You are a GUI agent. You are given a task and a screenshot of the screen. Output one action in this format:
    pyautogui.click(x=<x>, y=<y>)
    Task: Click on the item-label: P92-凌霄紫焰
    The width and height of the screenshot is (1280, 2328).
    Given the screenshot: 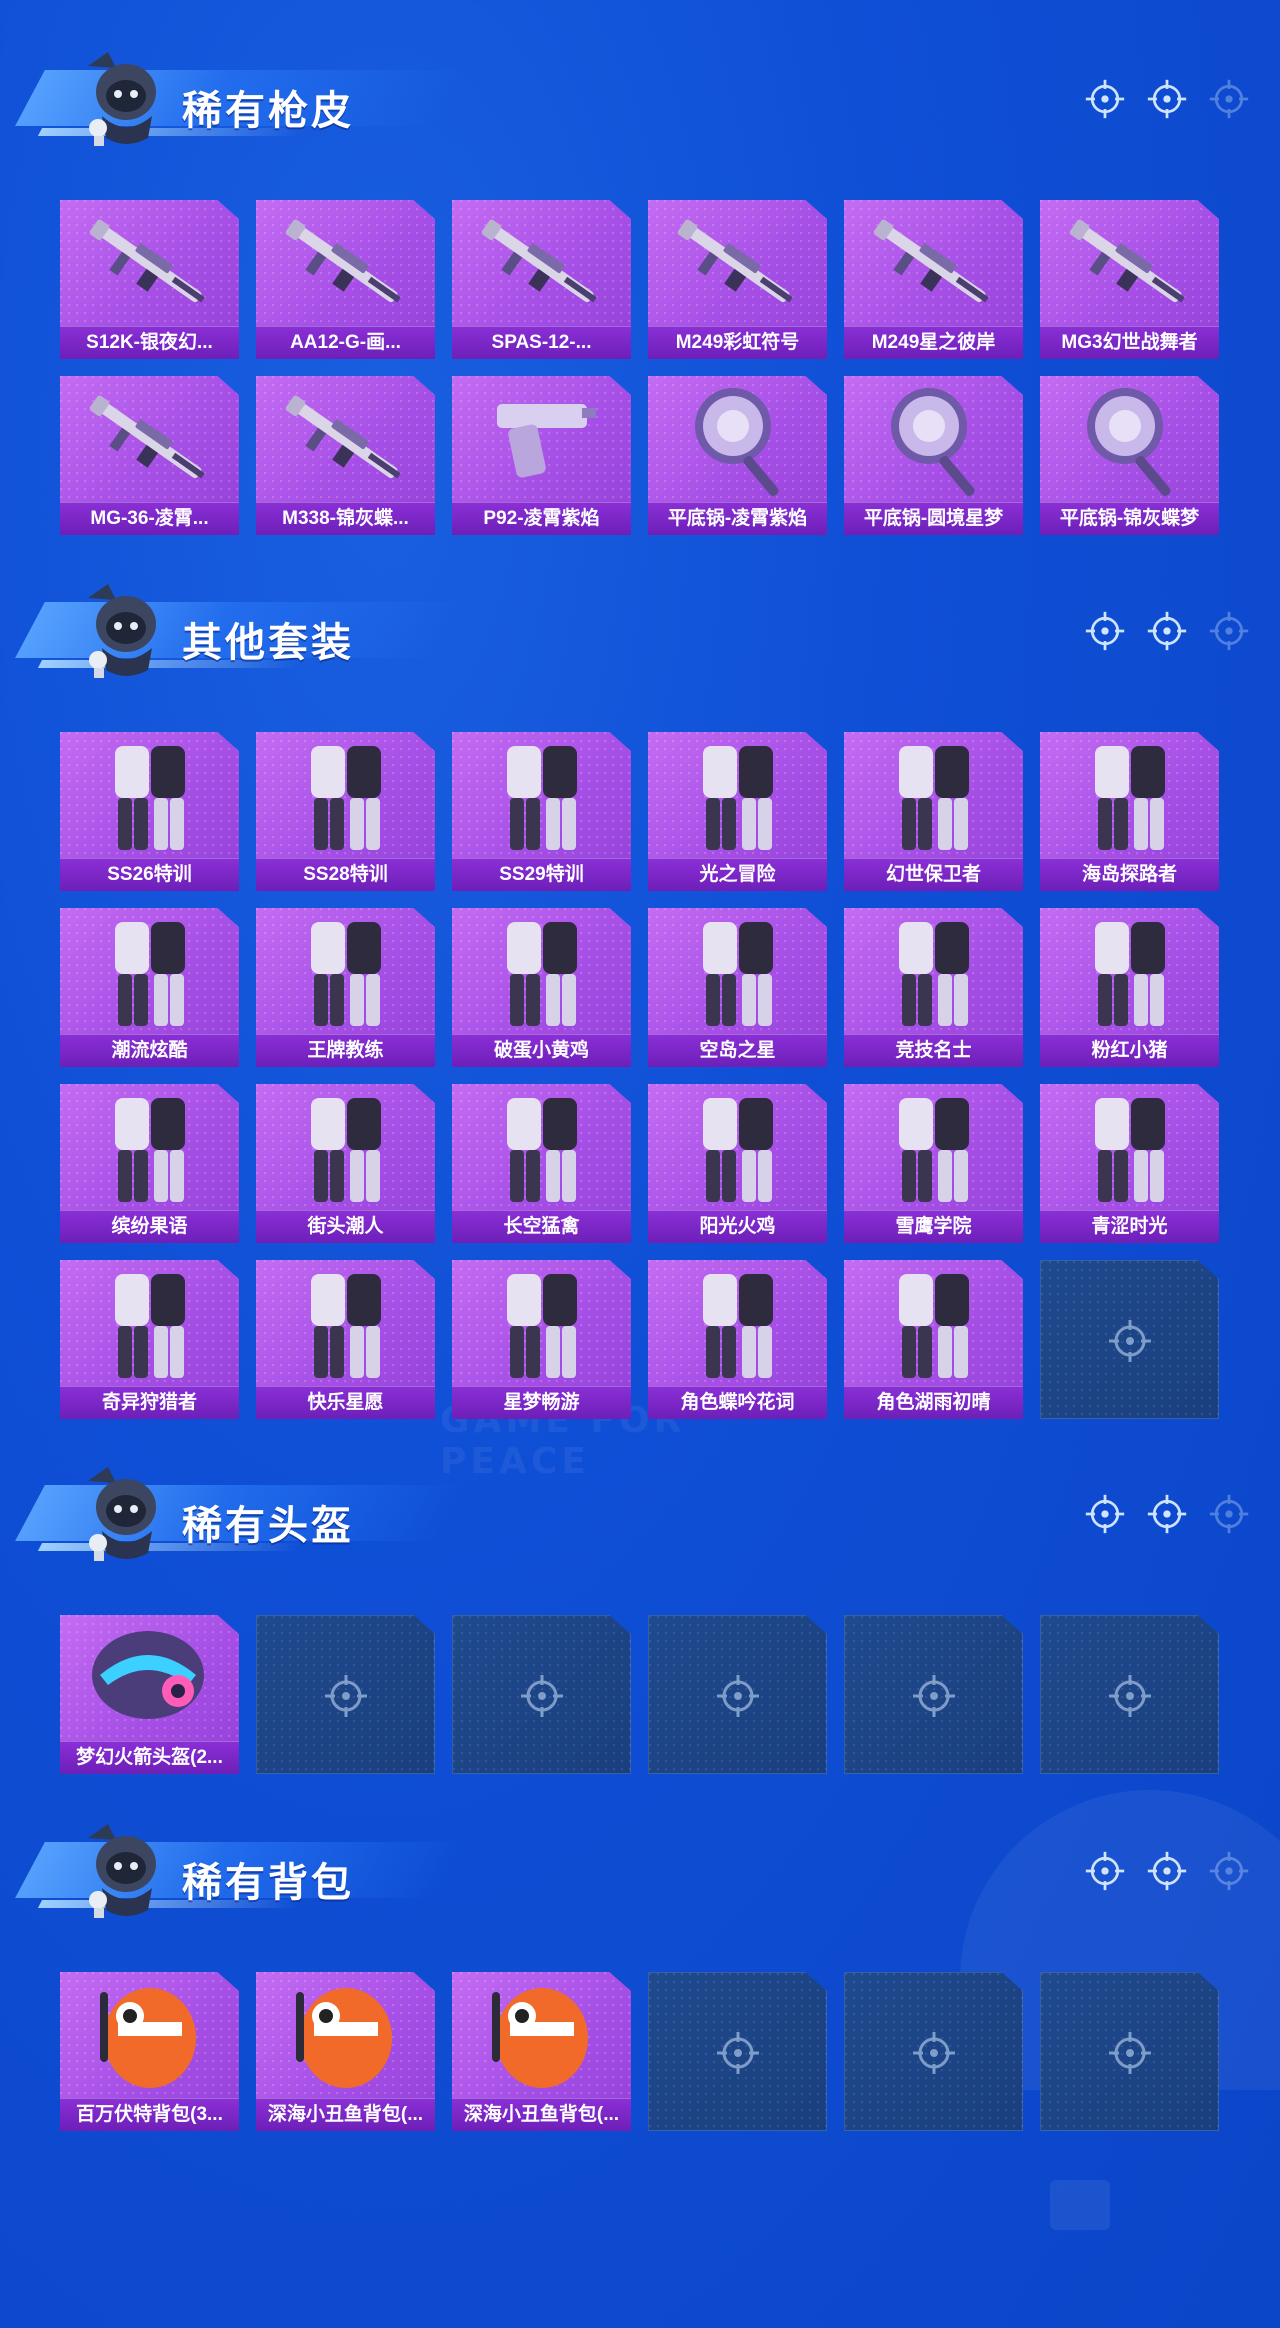 What is the action you would take?
    pyautogui.click(x=541, y=518)
    